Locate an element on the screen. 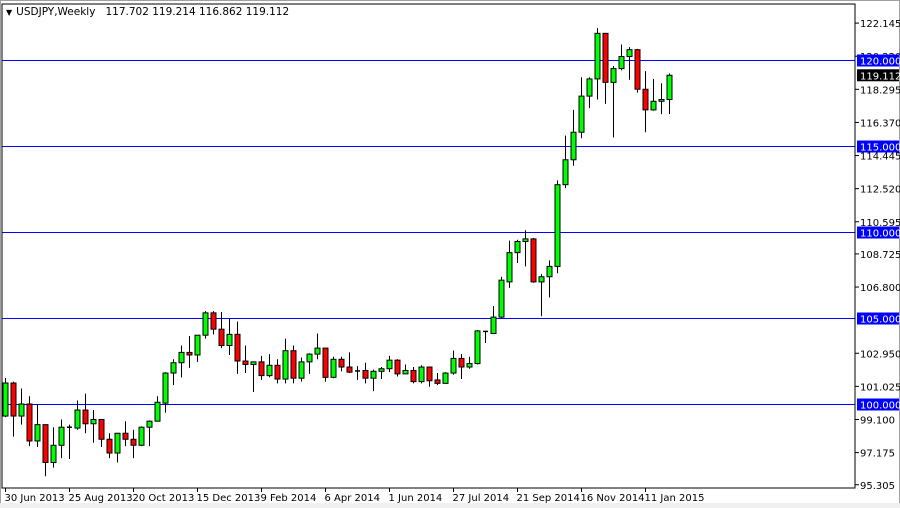  level-label: 105.000 is located at coordinates (880, 320).